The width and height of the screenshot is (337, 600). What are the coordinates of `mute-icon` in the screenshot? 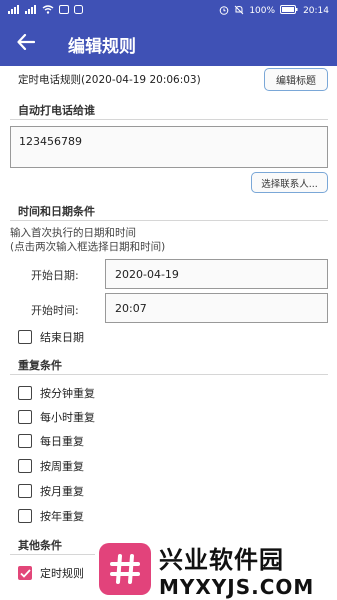 It's located at (239, 11).